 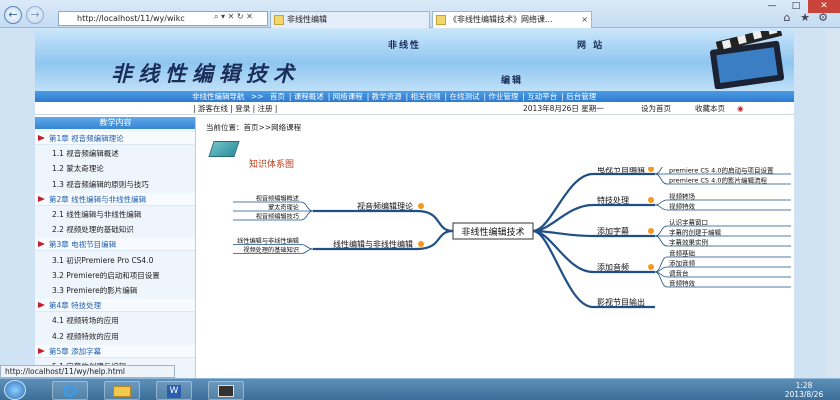 What do you see at coordinates (268, 241) in the screenshot?
I see `leaf-label: 线性编辑与非线性编辑` at bounding box center [268, 241].